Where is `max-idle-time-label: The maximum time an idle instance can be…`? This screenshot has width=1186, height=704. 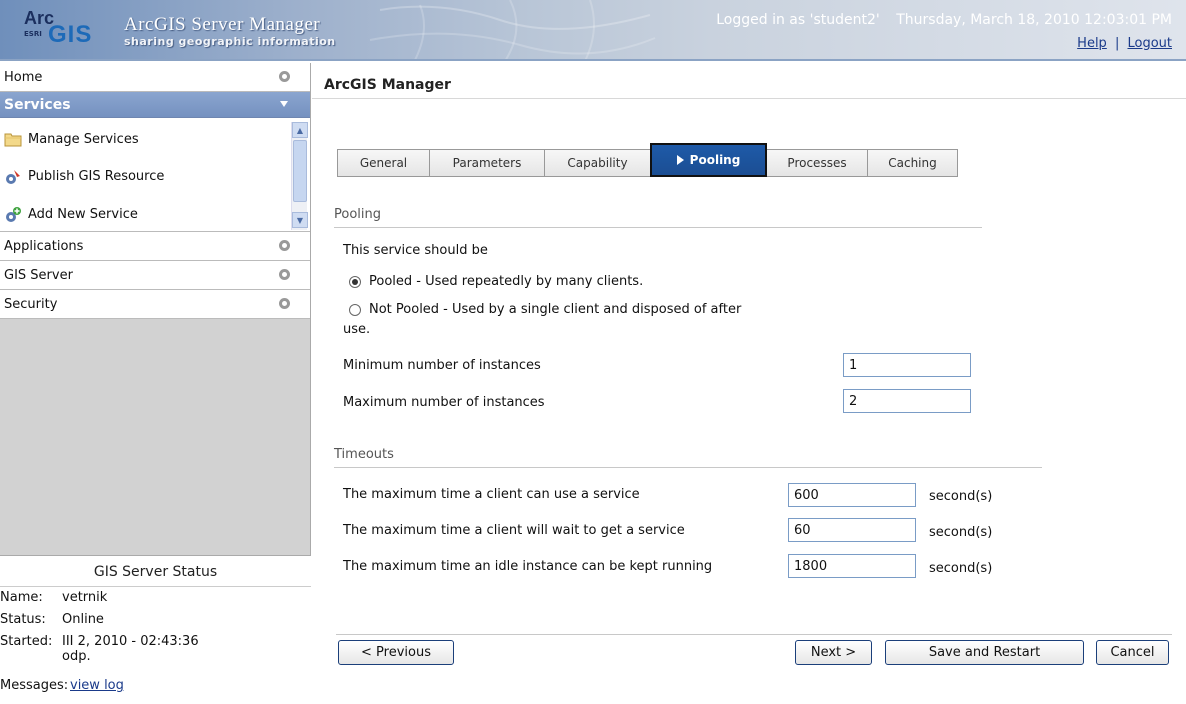 max-idle-time-label: The maximum time an idle instance can be… is located at coordinates (528, 566).